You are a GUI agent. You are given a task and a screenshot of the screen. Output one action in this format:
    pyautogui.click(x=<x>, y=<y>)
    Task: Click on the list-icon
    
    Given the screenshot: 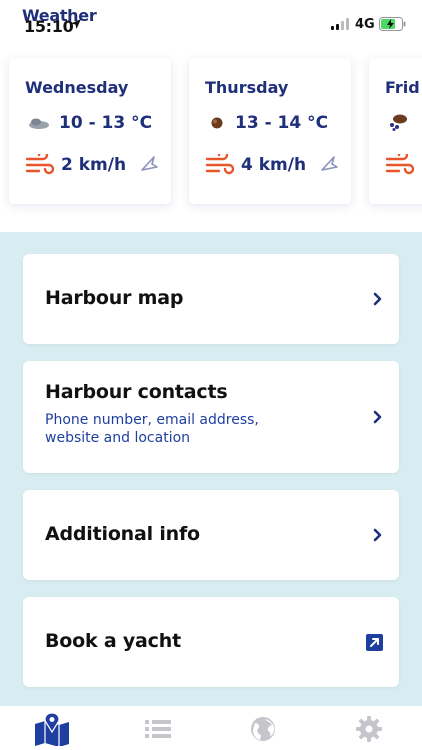 What is the action you would take?
    pyautogui.click(x=158, y=729)
    